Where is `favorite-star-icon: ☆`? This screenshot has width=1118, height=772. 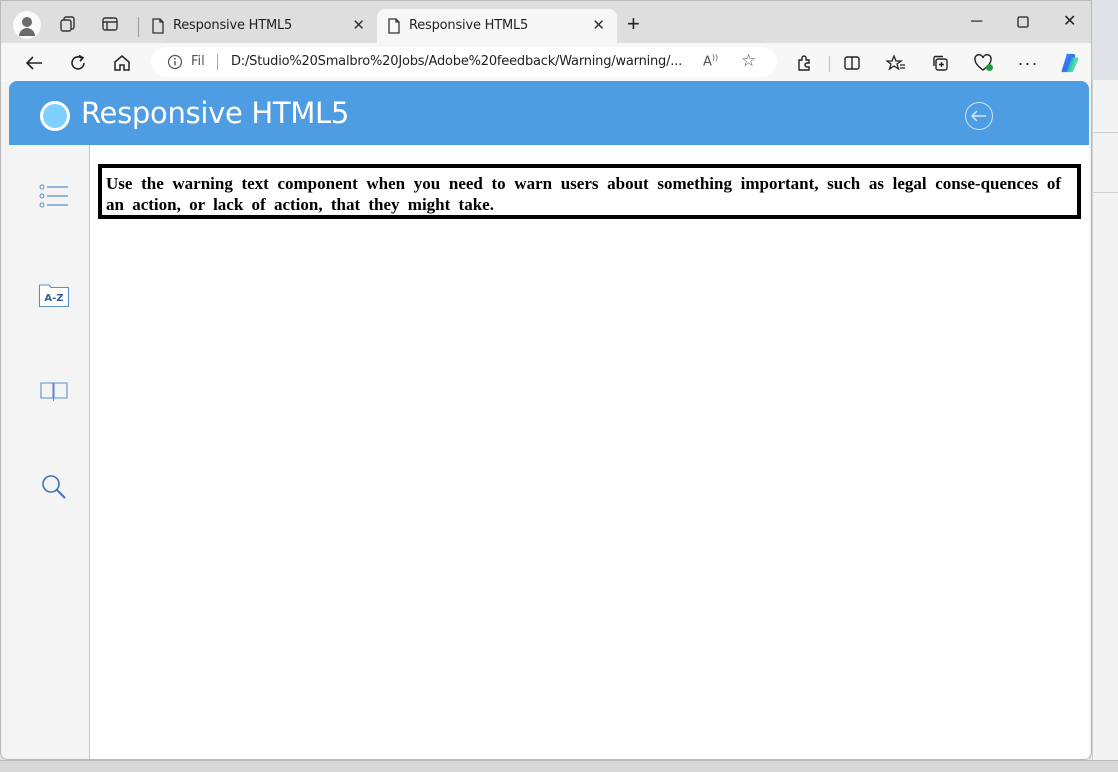
favorite-star-icon: ☆ is located at coordinates (748, 61).